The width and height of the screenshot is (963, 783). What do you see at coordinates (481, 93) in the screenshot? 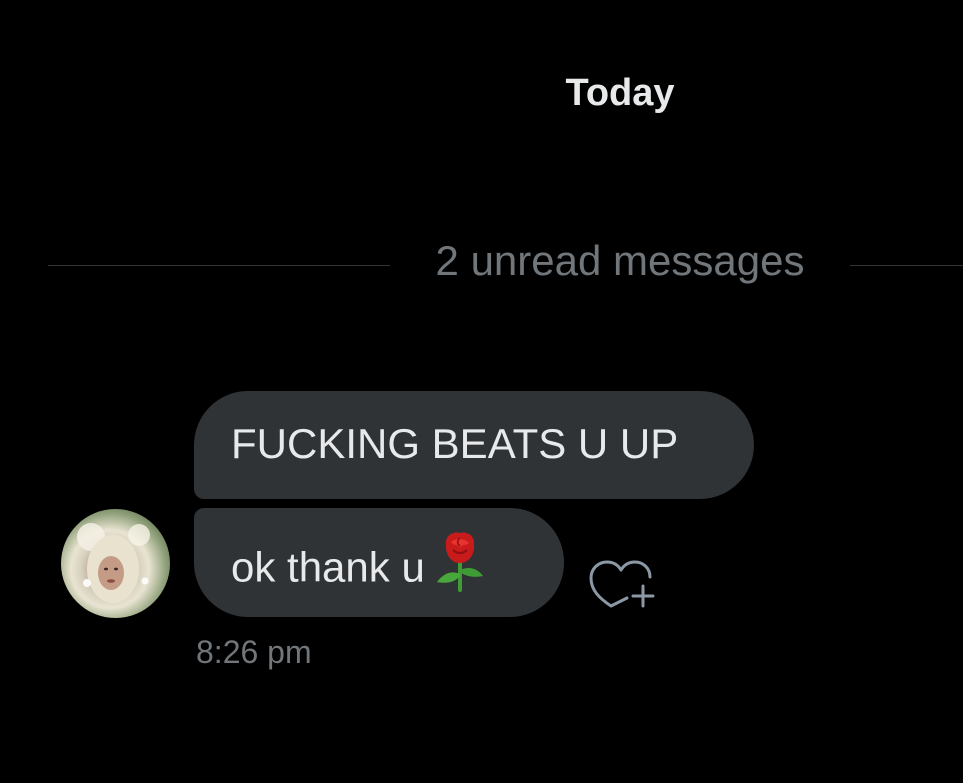
I see `date-header: Today` at bounding box center [481, 93].